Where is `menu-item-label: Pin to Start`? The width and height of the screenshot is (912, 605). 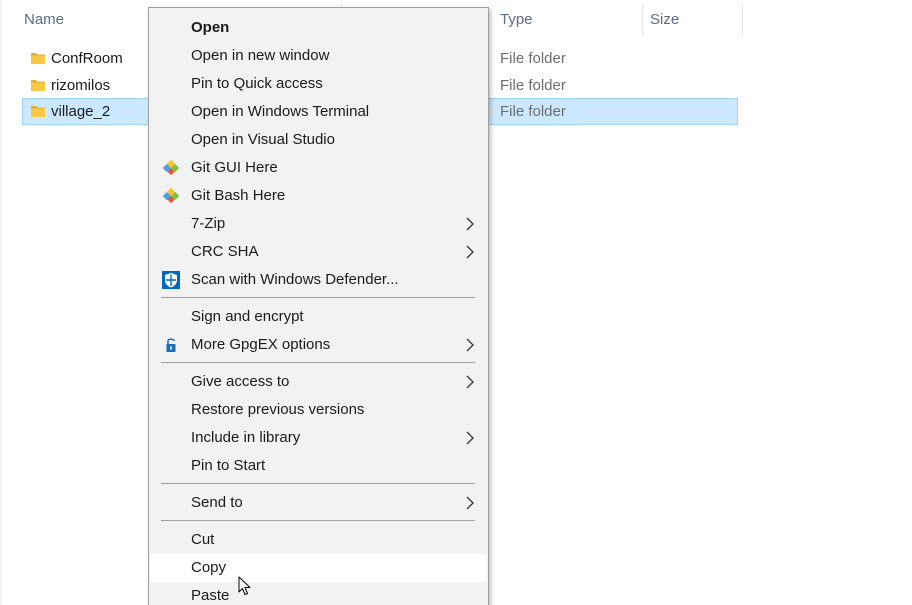 menu-item-label: Pin to Start is located at coordinates (228, 465).